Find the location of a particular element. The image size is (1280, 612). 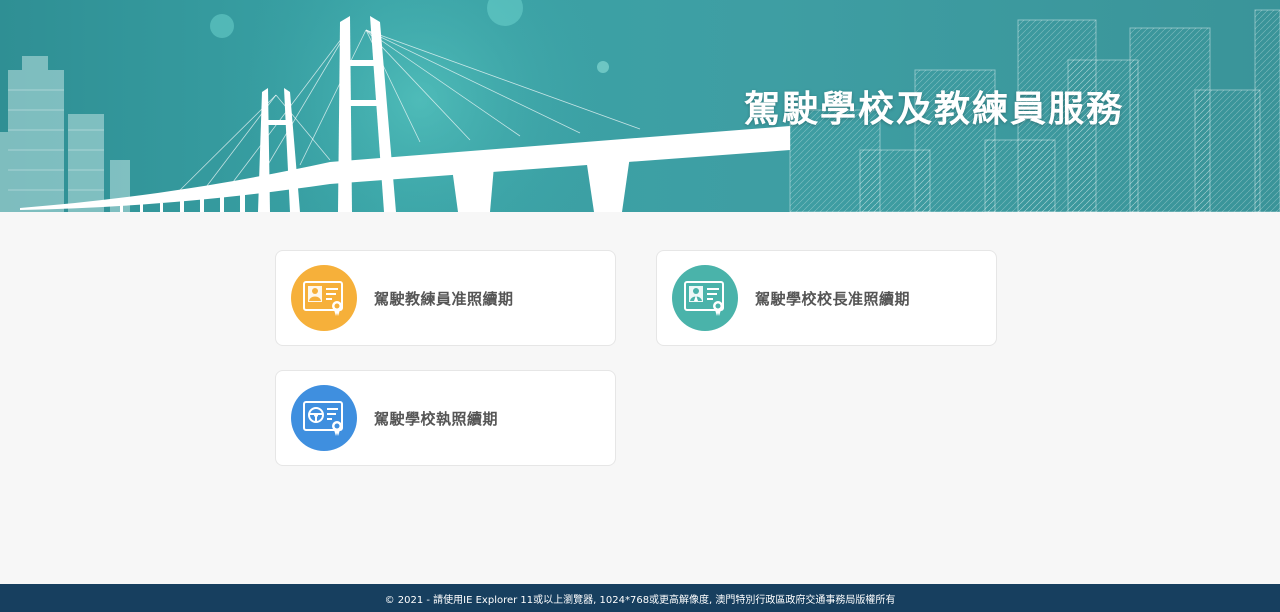

service-card-instructor-license-renewal: 駕駛教練員准照續期 is located at coordinates (445, 298).